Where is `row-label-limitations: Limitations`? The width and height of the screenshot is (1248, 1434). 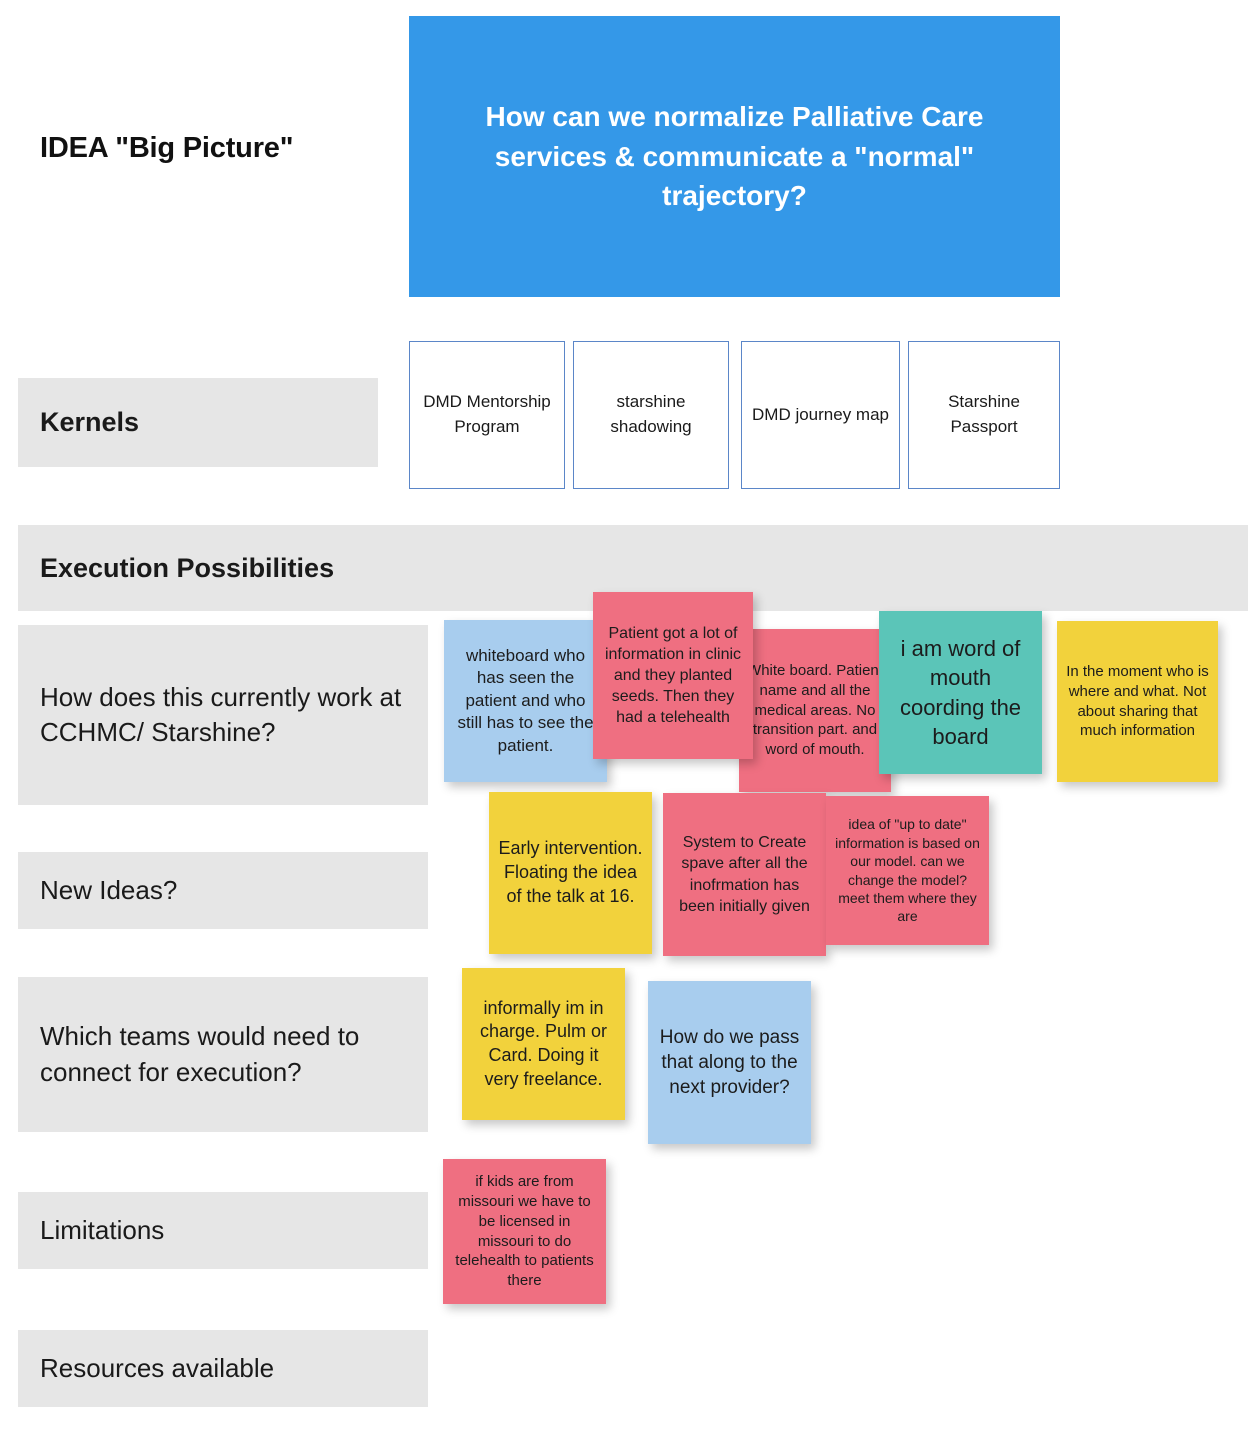 row-label-limitations: Limitations is located at coordinates (223, 1230).